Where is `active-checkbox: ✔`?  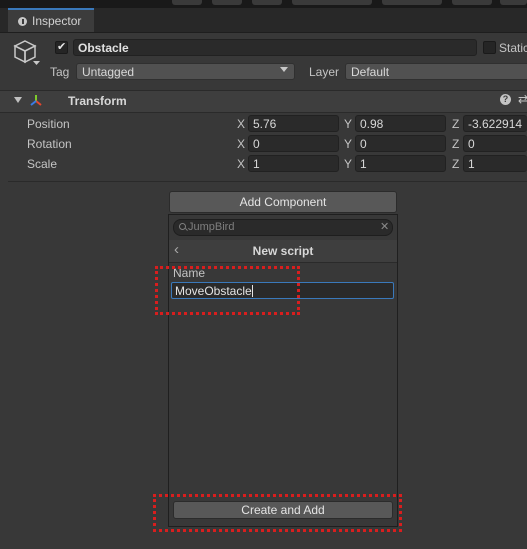 active-checkbox: ✔ is located at coordinates (61, 47).